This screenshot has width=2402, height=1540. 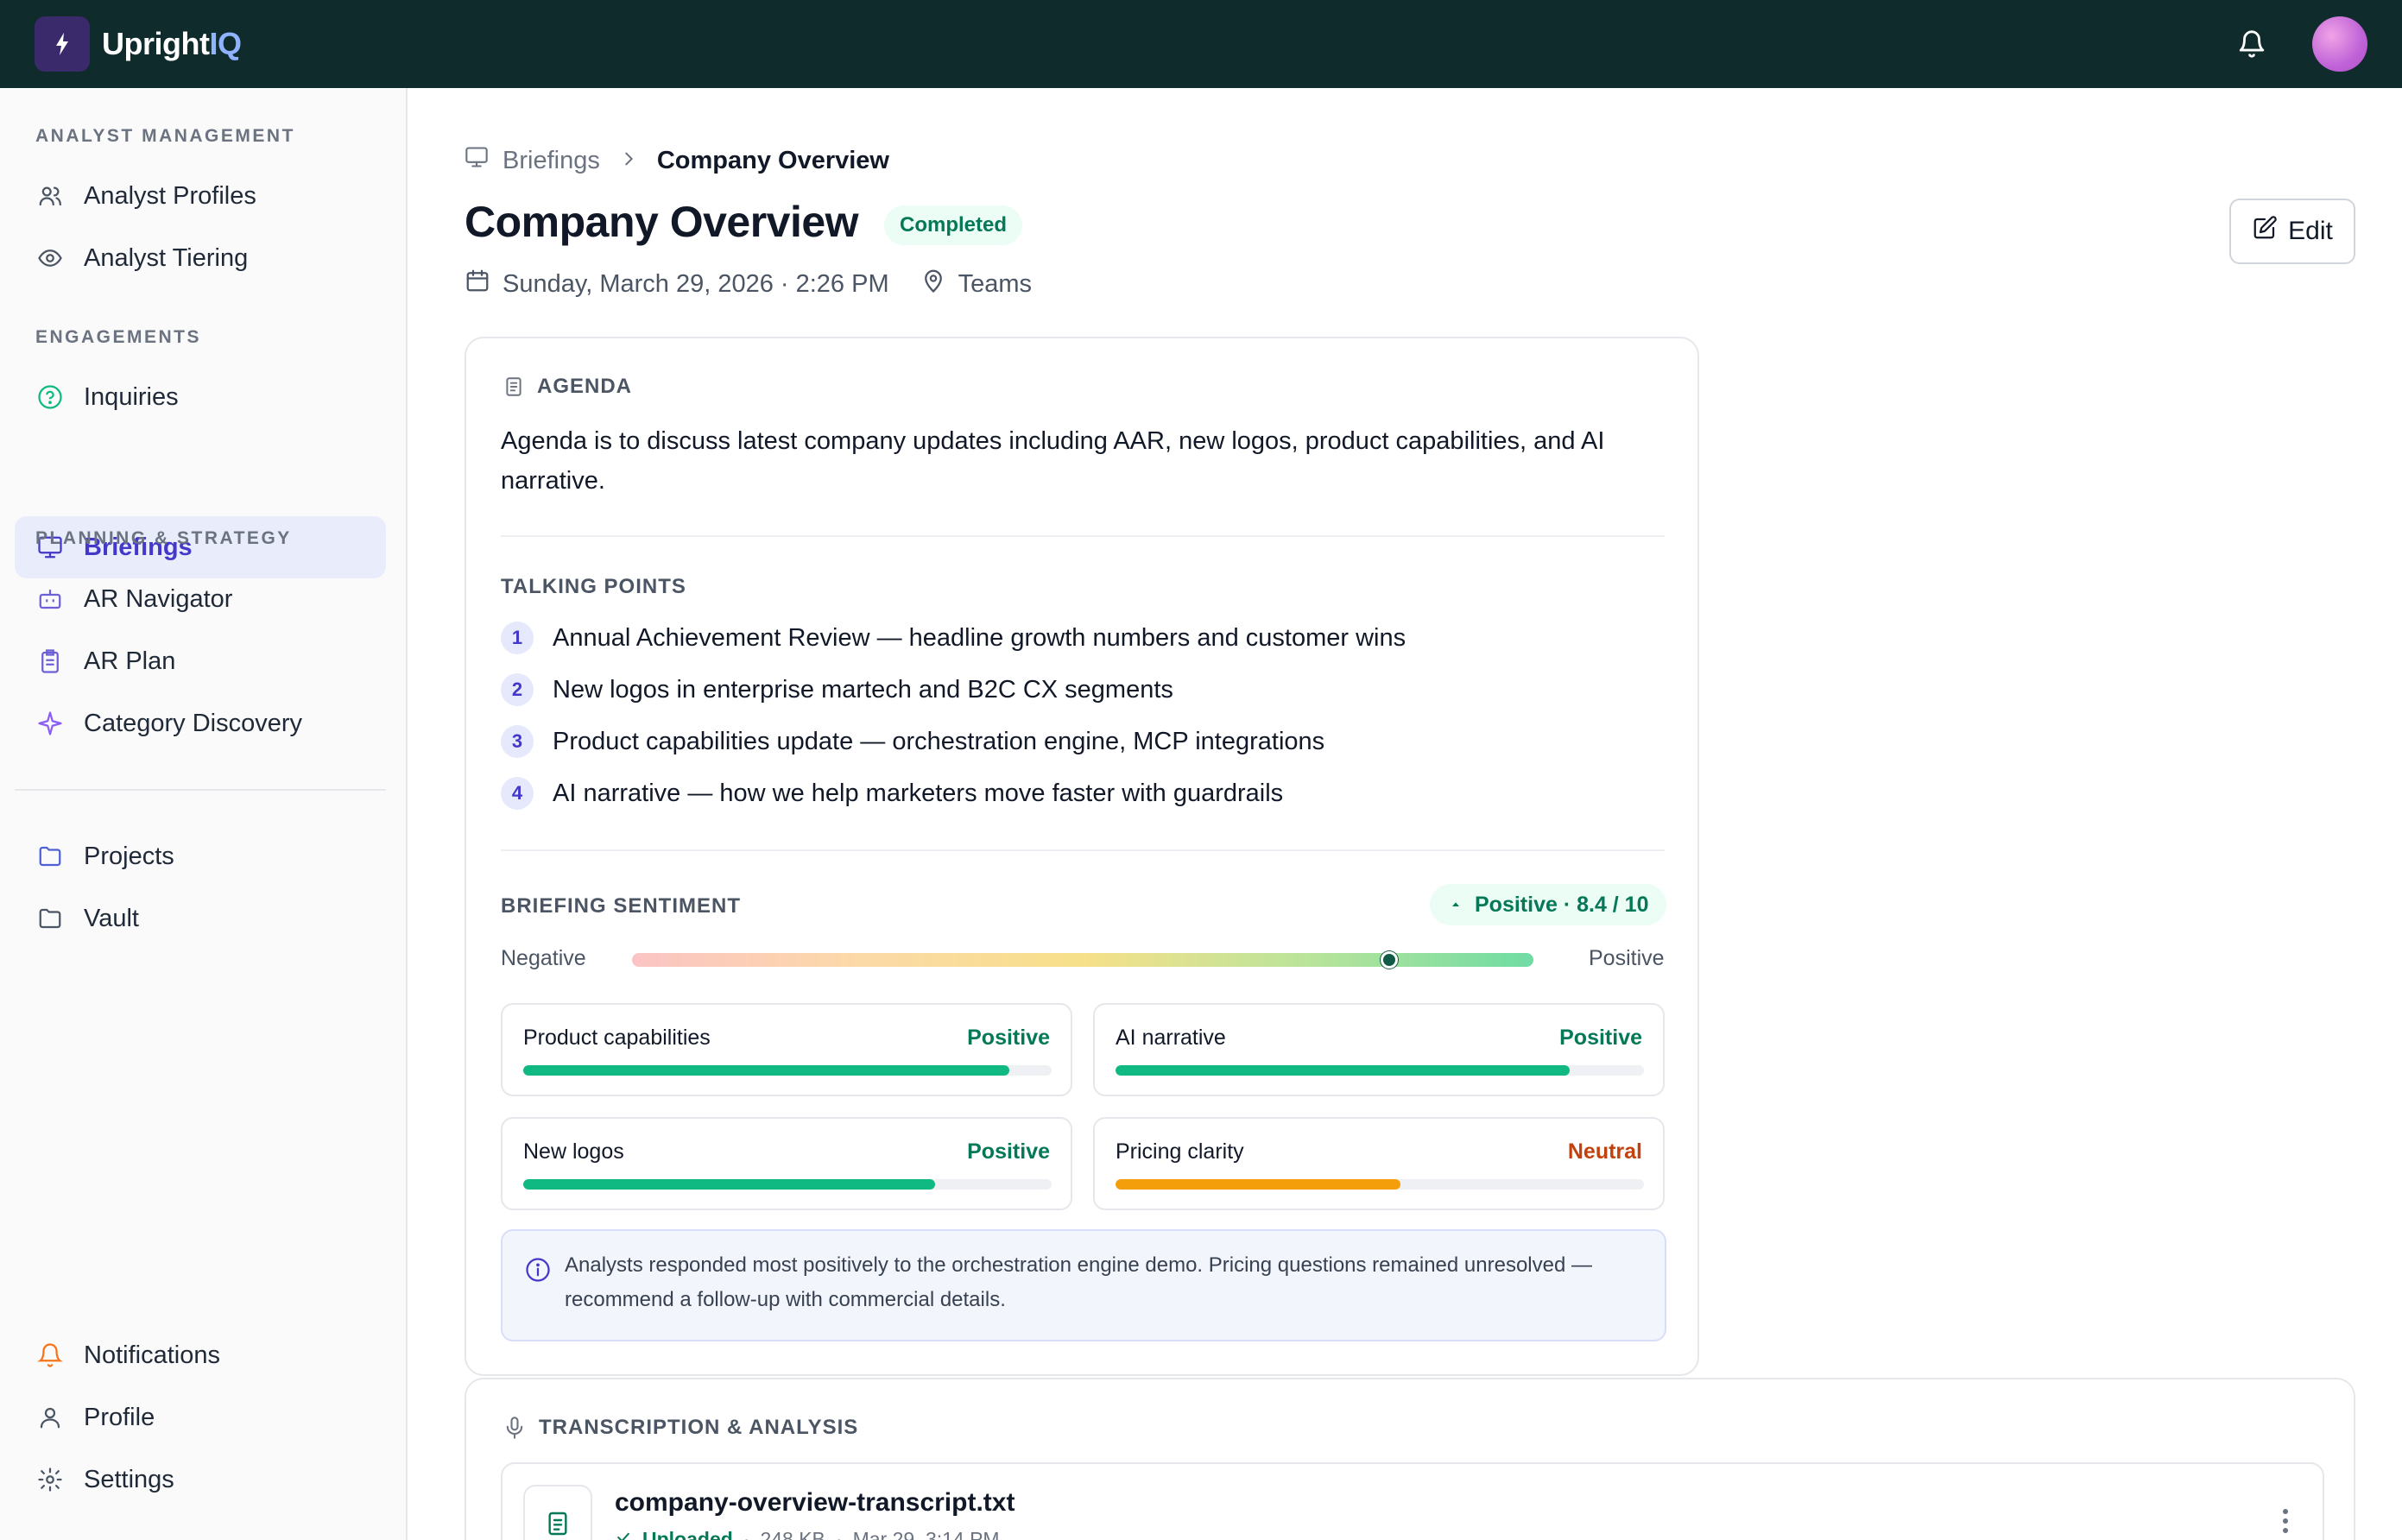 What do you see at coordinates (551, 161) in the screenshot?
I see `breadcrumb-briefings-link: Briefings` at bounding box center [551, 161].